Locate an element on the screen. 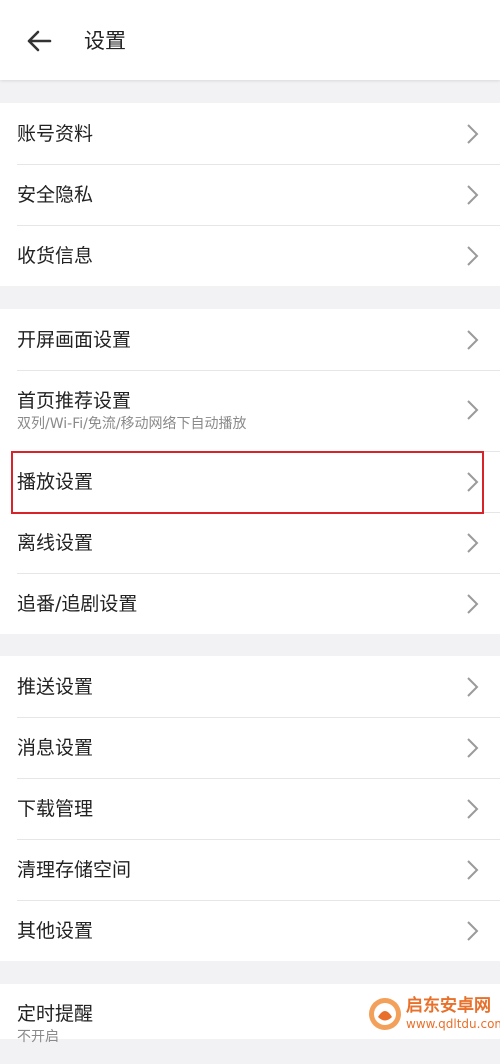 The height and width of the screenshot is (1064, 500). settings-item-downloads: 下载管理 is located at coordinates (250, 808).